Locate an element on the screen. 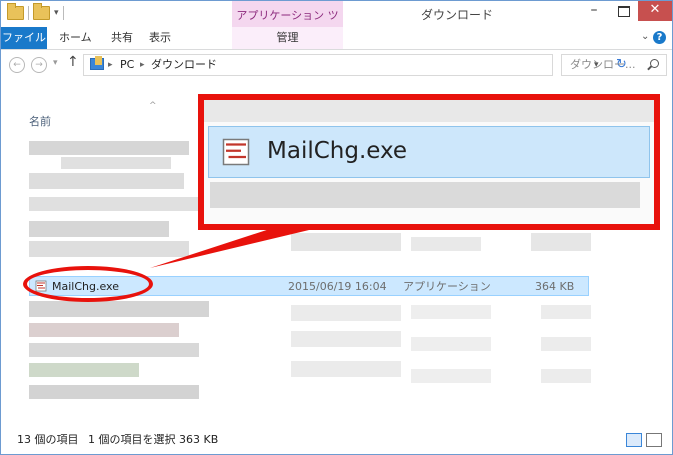  callout-file-row: MailChg.exe is located at coordinates (429, 152).